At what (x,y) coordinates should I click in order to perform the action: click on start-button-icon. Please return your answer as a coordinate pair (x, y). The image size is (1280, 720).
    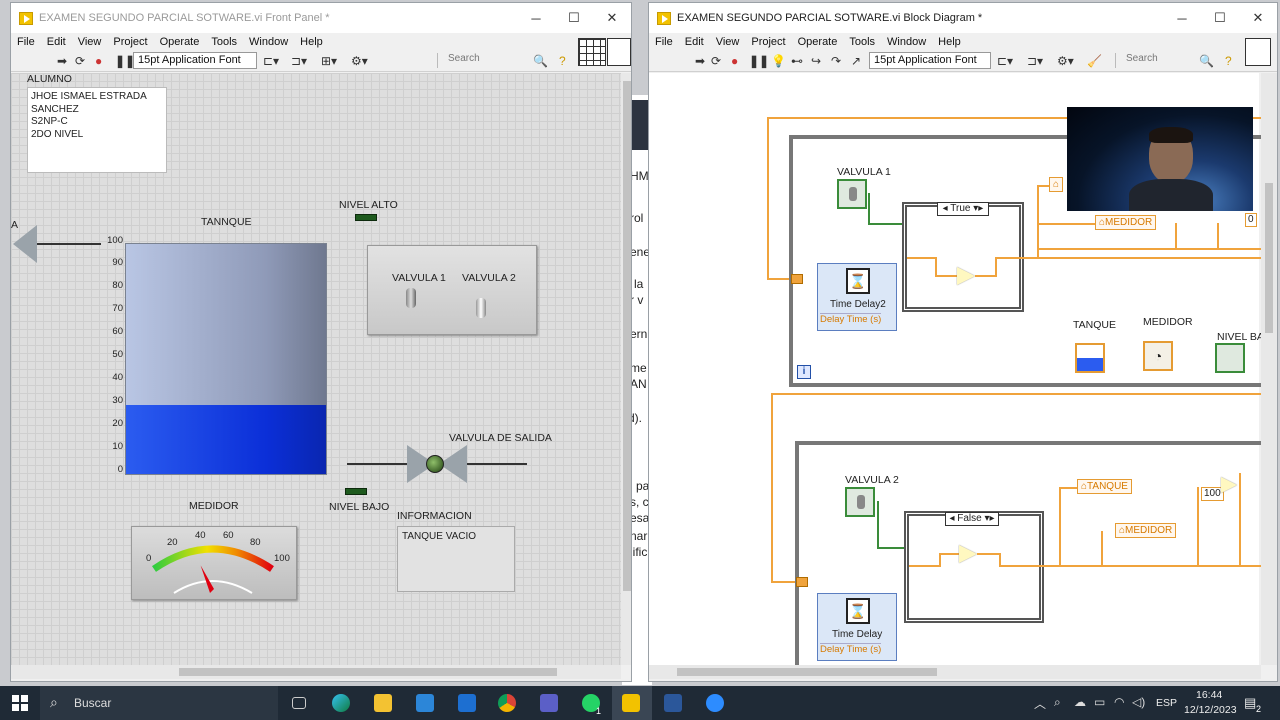
    Looking at the image, I should click on (20, 703).